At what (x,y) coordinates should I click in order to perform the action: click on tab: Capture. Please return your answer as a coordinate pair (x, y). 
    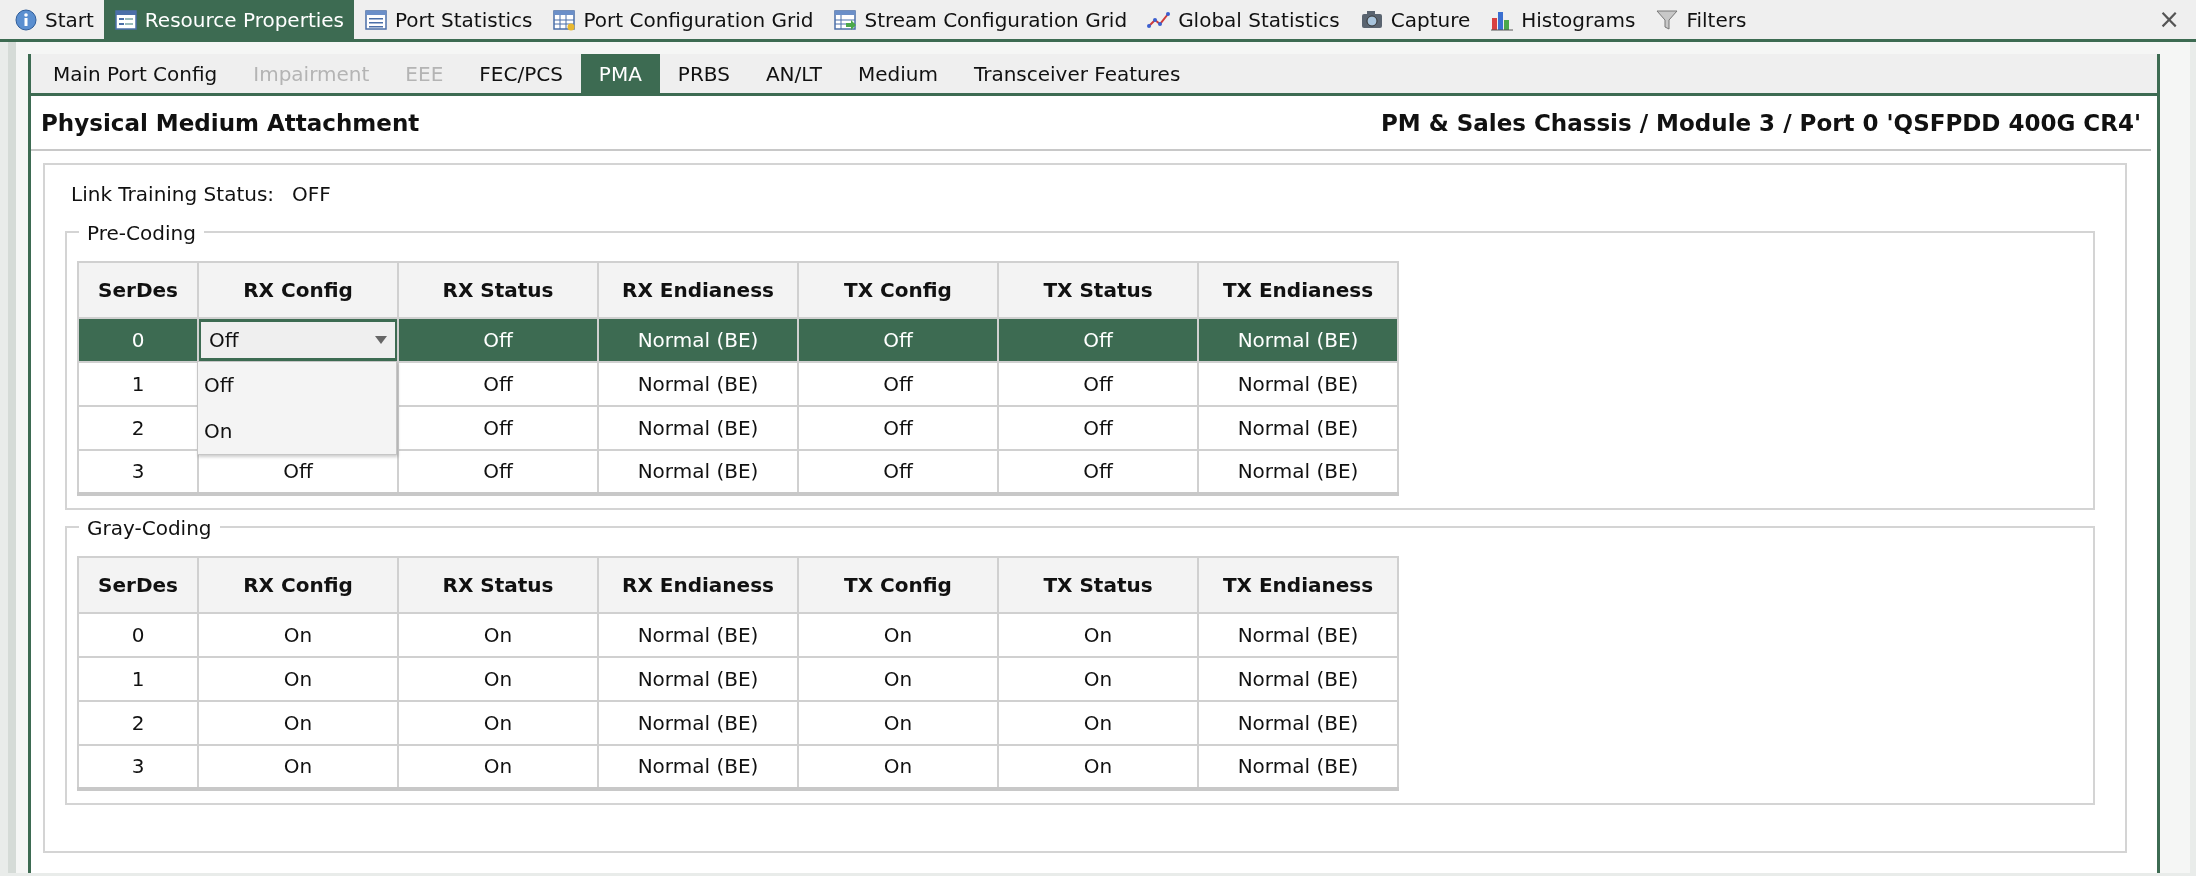
    Looking at the image, I should click on (1415, 19).